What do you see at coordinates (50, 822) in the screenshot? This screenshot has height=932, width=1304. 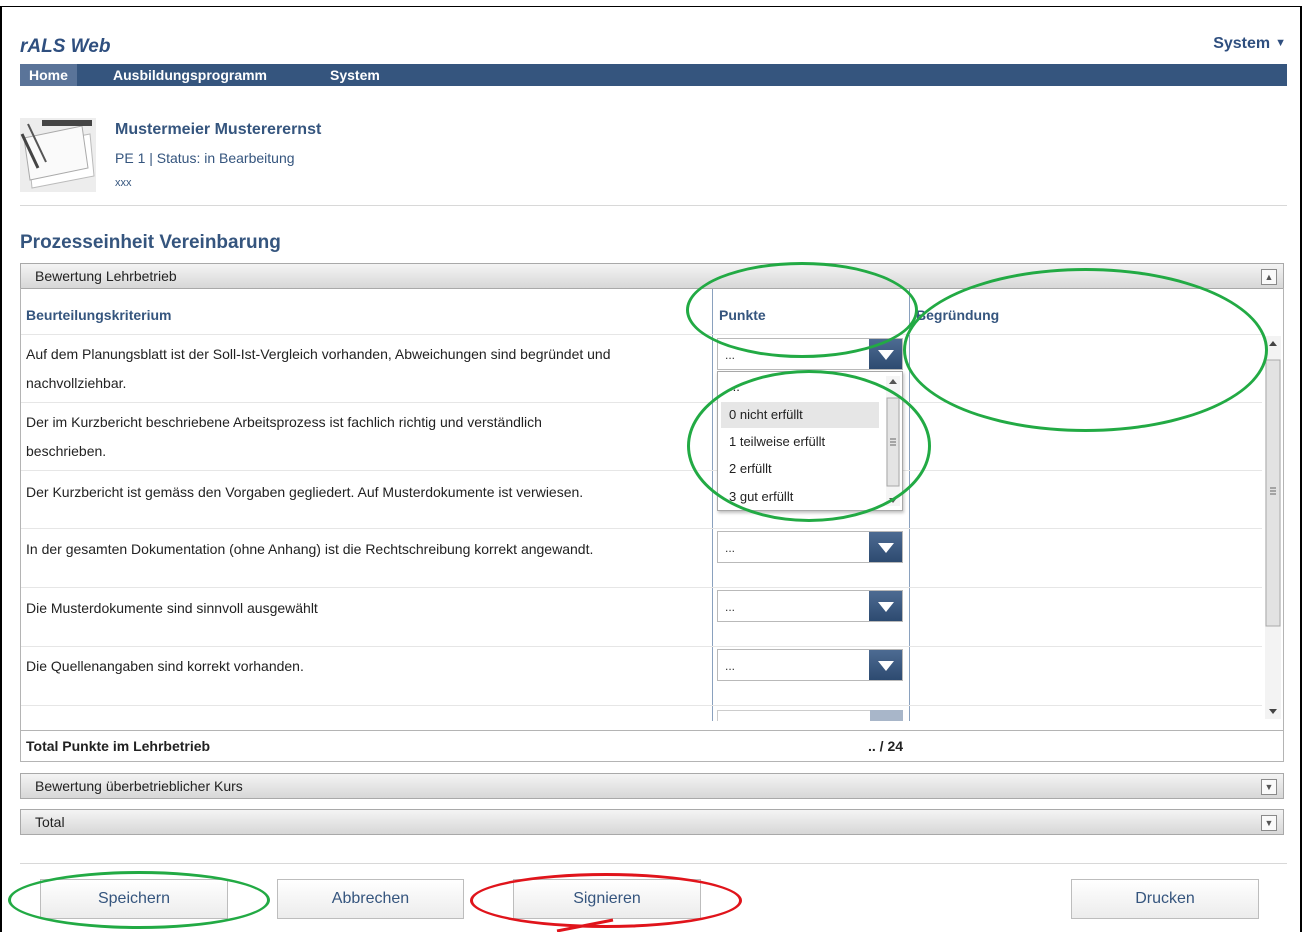 I see `panel-title: Total` at bounding box center [50, 822].